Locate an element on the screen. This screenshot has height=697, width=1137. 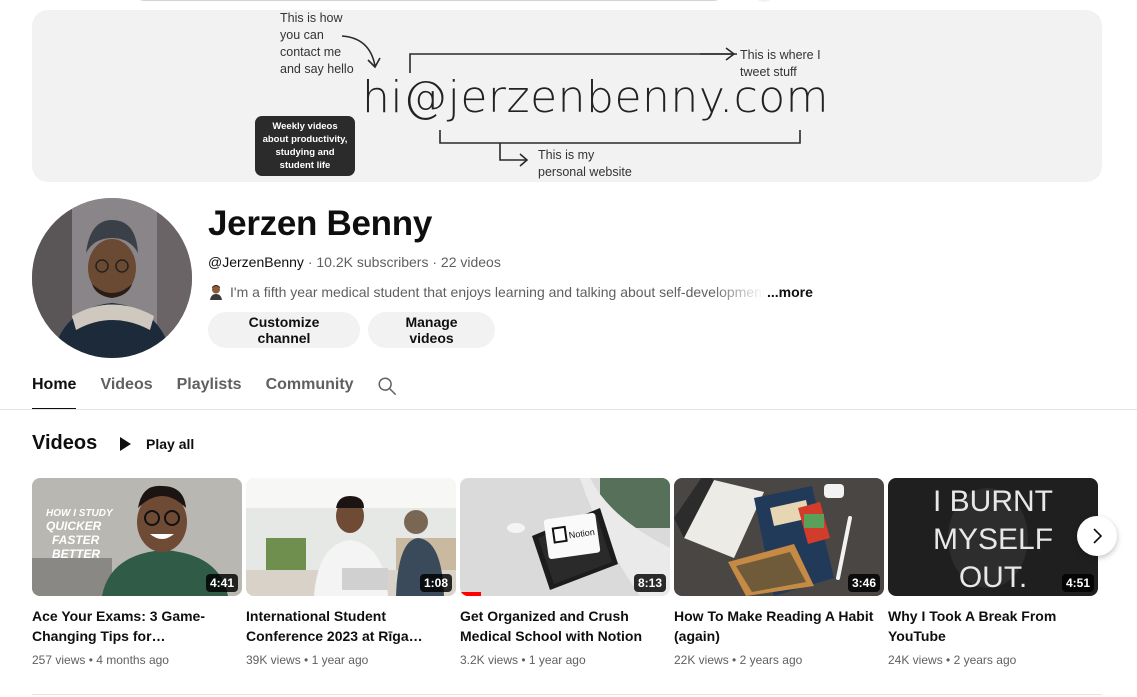
video-views: 257 views is located at coordinates (59, 660).